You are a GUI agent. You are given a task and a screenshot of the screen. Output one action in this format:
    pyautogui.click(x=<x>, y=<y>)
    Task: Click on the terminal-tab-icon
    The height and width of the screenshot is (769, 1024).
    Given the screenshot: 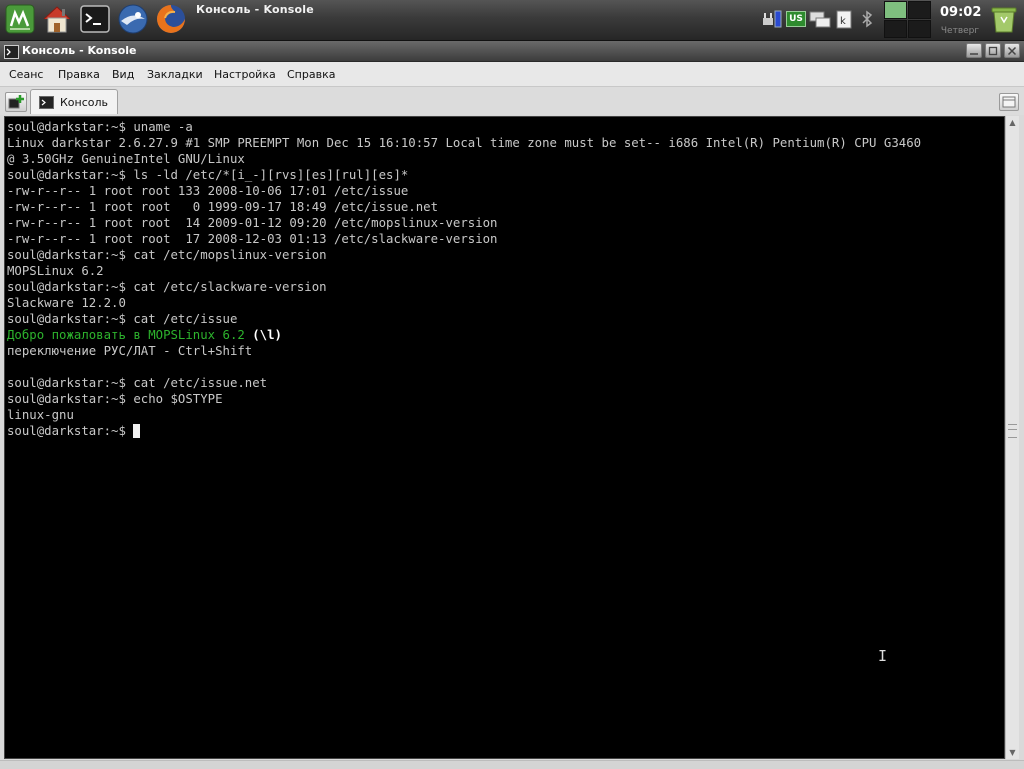 What is the action you would take?
    pyautogui.click(x=46, y=102)
    